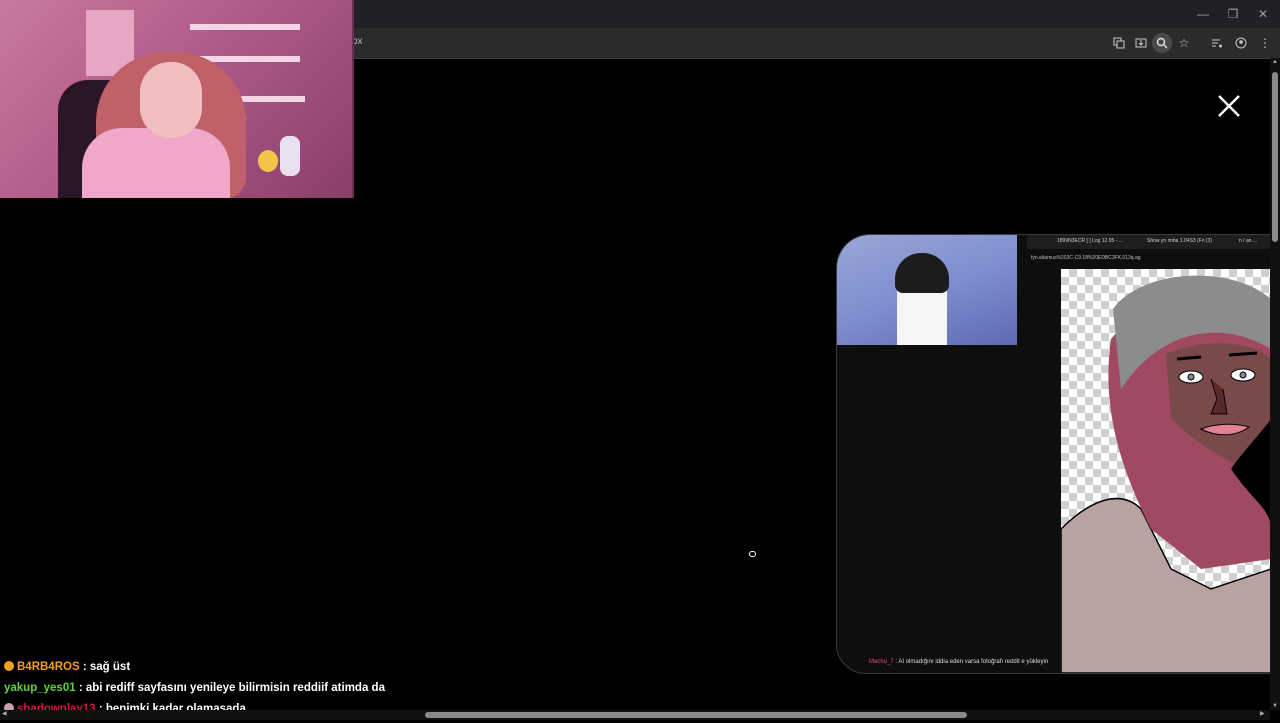 The height and width of the screenshot is (723, 1280). I want to click on scroll-down-icon: ▼, so click(1275, 706).